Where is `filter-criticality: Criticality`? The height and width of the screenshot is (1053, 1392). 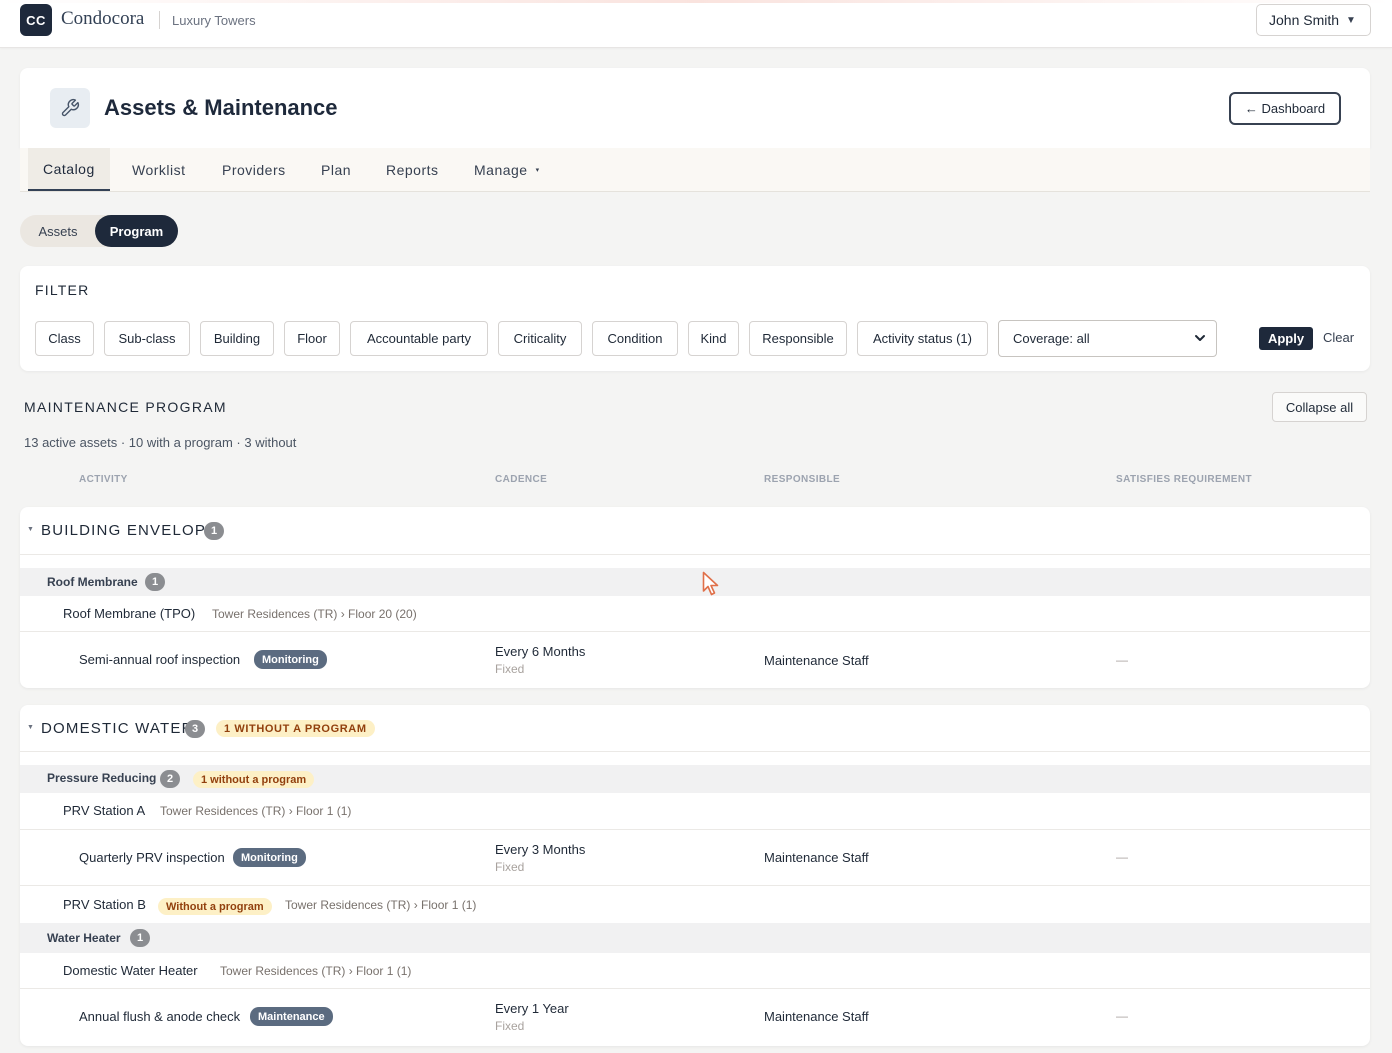
filter-criticality: Criticality is located at coordinates (540, 338).